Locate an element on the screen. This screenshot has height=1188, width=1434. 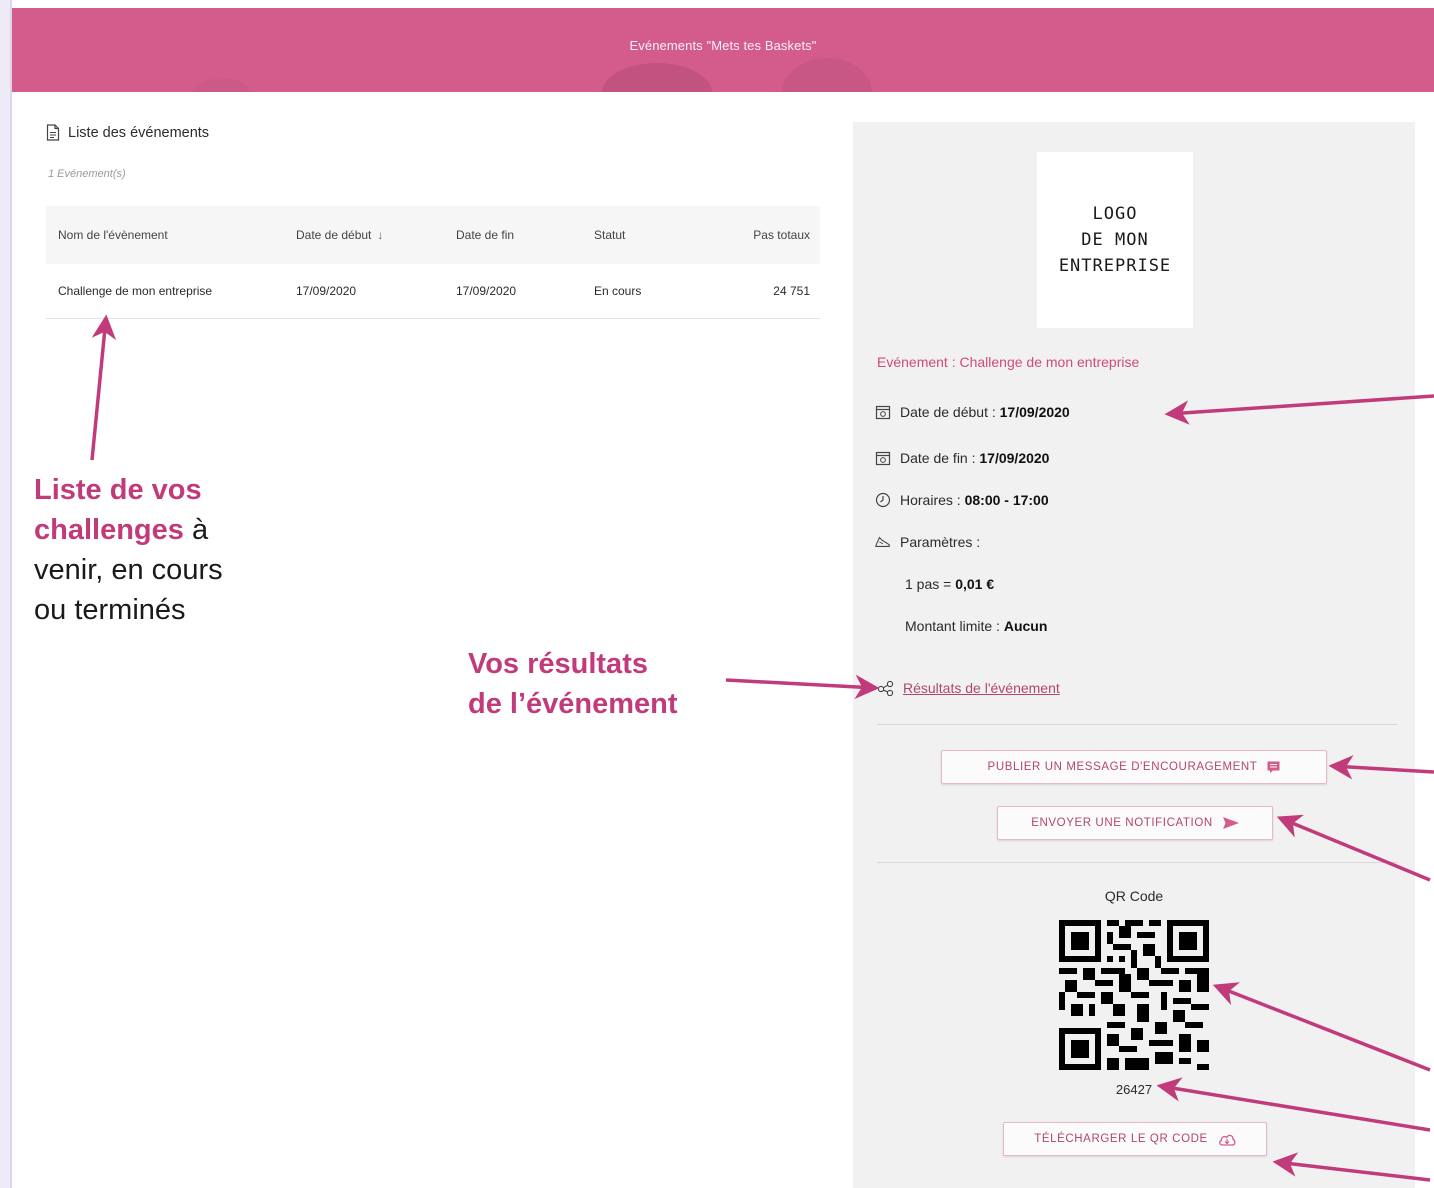
cell-total-steps: 24 751 is located at coordinates (761, 291).